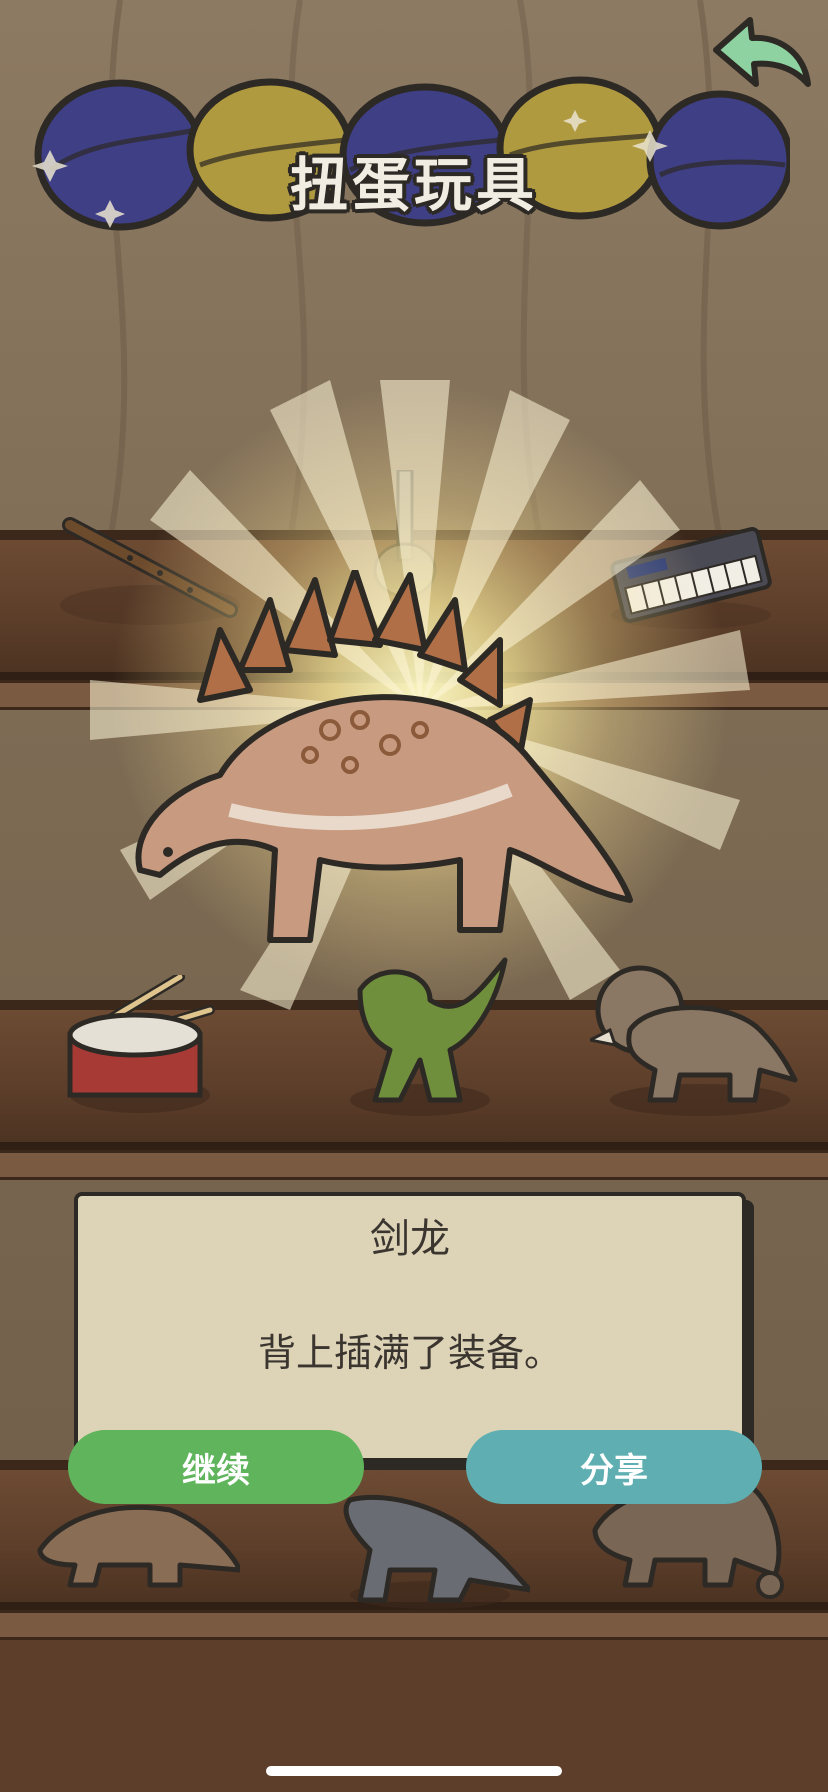 Image resolution: width=828 pixels, height=1792 pixels. Describe the element at coordinates (429, 1036) in the screenshot. I see `t-rex-icon` at that location.